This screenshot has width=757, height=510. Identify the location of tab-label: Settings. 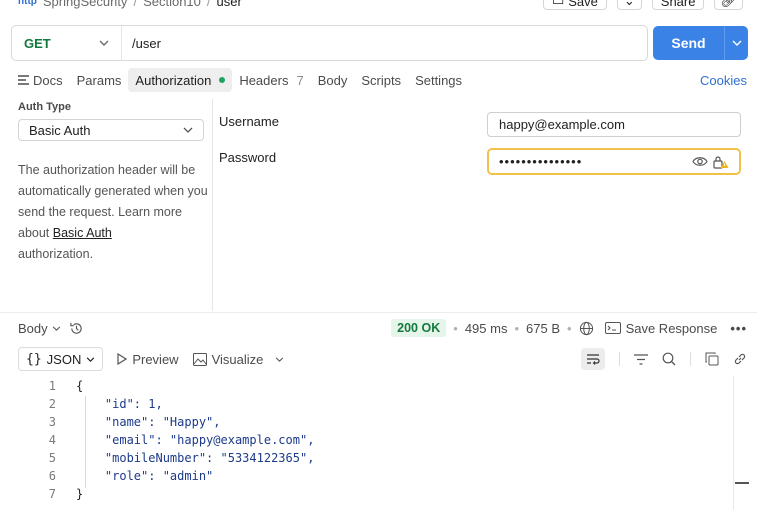
(439, 80).